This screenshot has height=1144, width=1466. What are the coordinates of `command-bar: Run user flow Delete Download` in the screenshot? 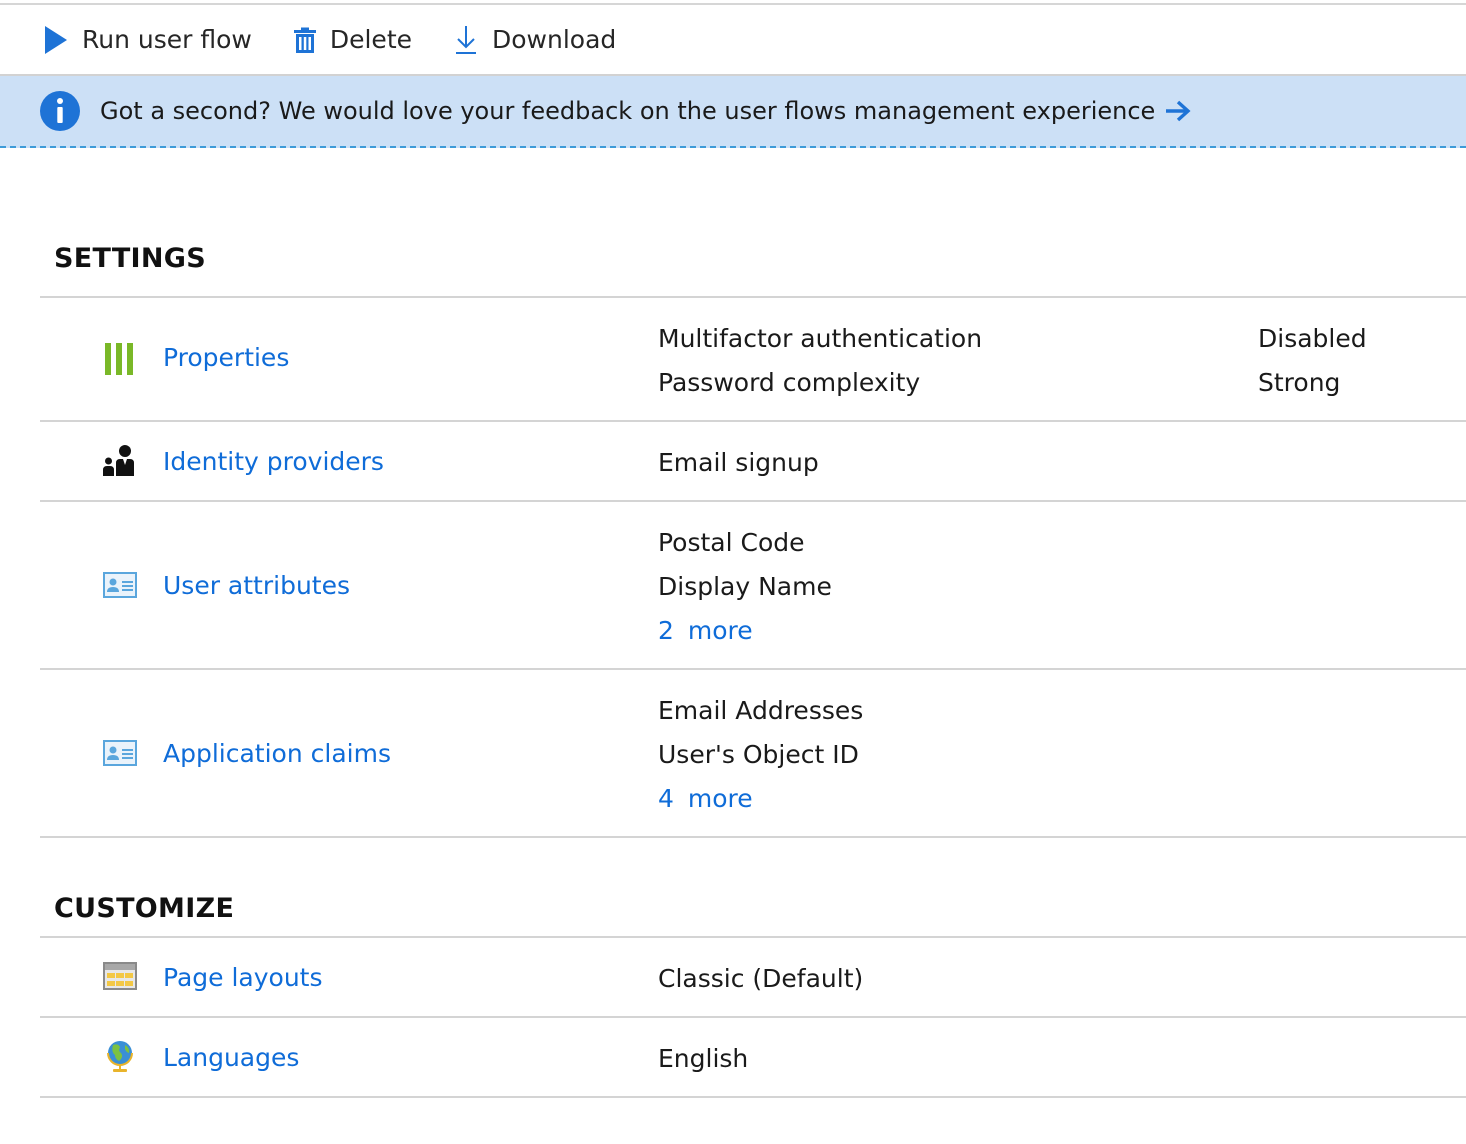 It's located at (733, 39).